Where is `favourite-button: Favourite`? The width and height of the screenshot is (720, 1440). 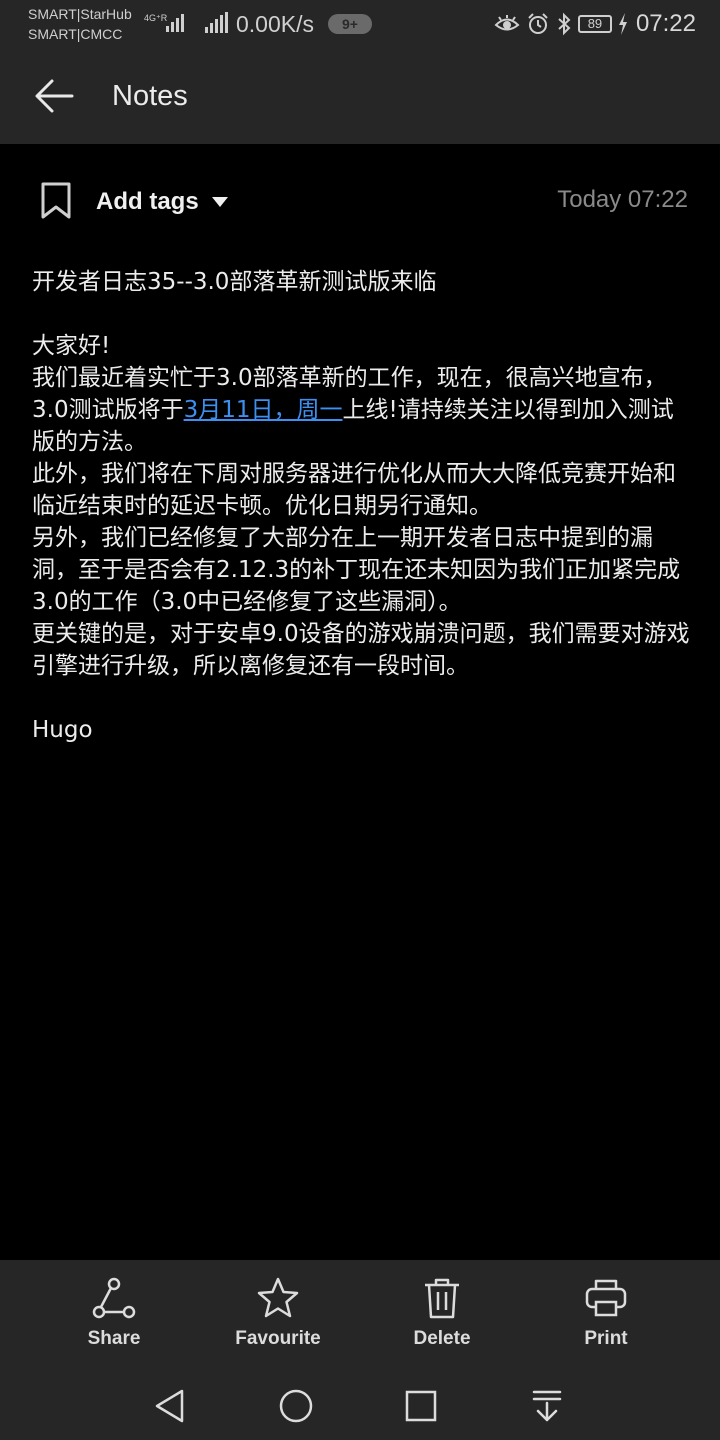
favourite-button: Favourite is located at coordinates (278, 1316).